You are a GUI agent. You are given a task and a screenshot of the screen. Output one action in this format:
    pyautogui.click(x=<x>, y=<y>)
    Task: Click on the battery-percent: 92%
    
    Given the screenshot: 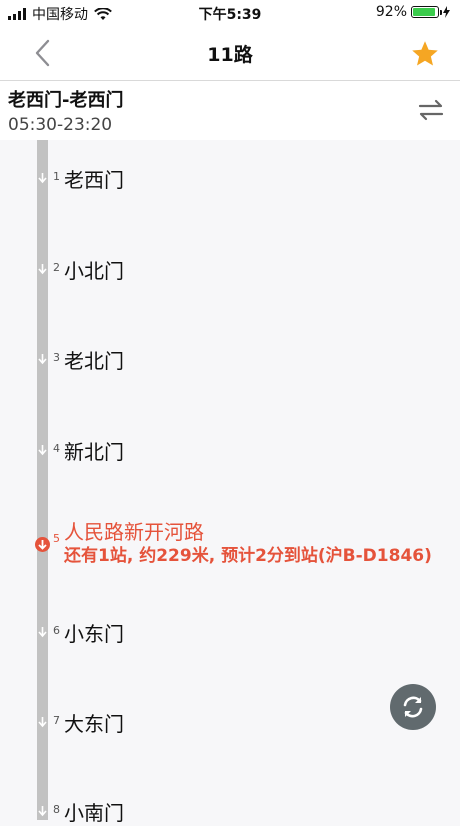 What is the action you would take?
    pyautogui.click(x=391, y=12)
    